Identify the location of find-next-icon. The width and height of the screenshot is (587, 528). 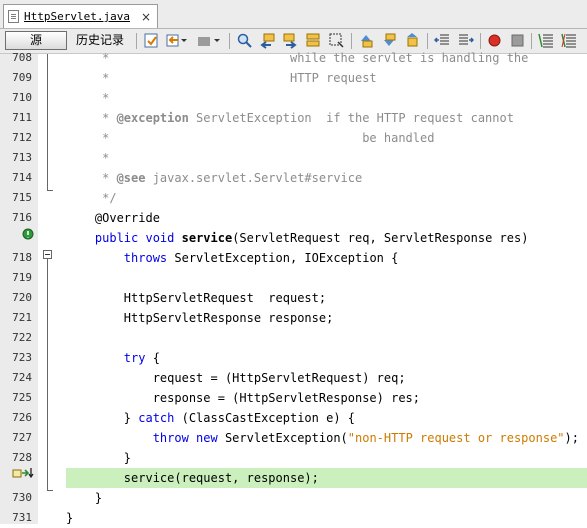
(290, 40).